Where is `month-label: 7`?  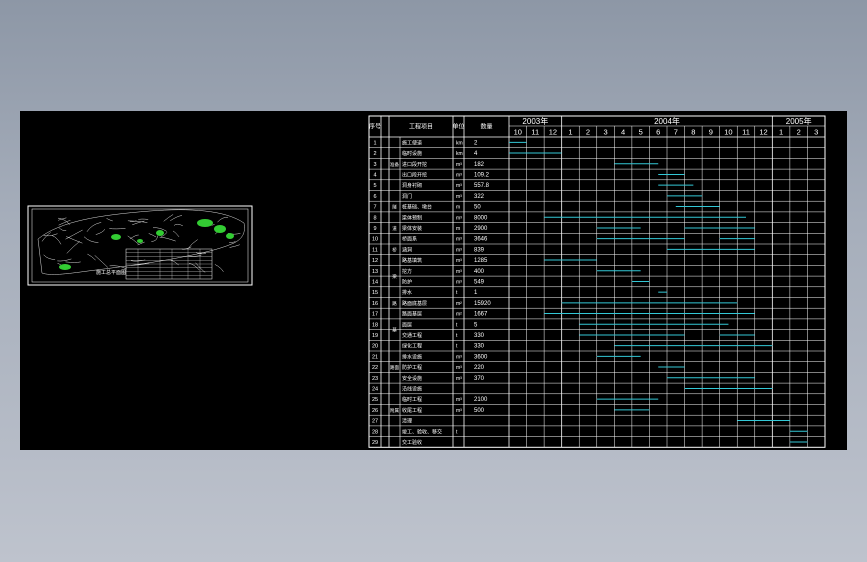 month-label: 7 is located at coordinates (676, 132).